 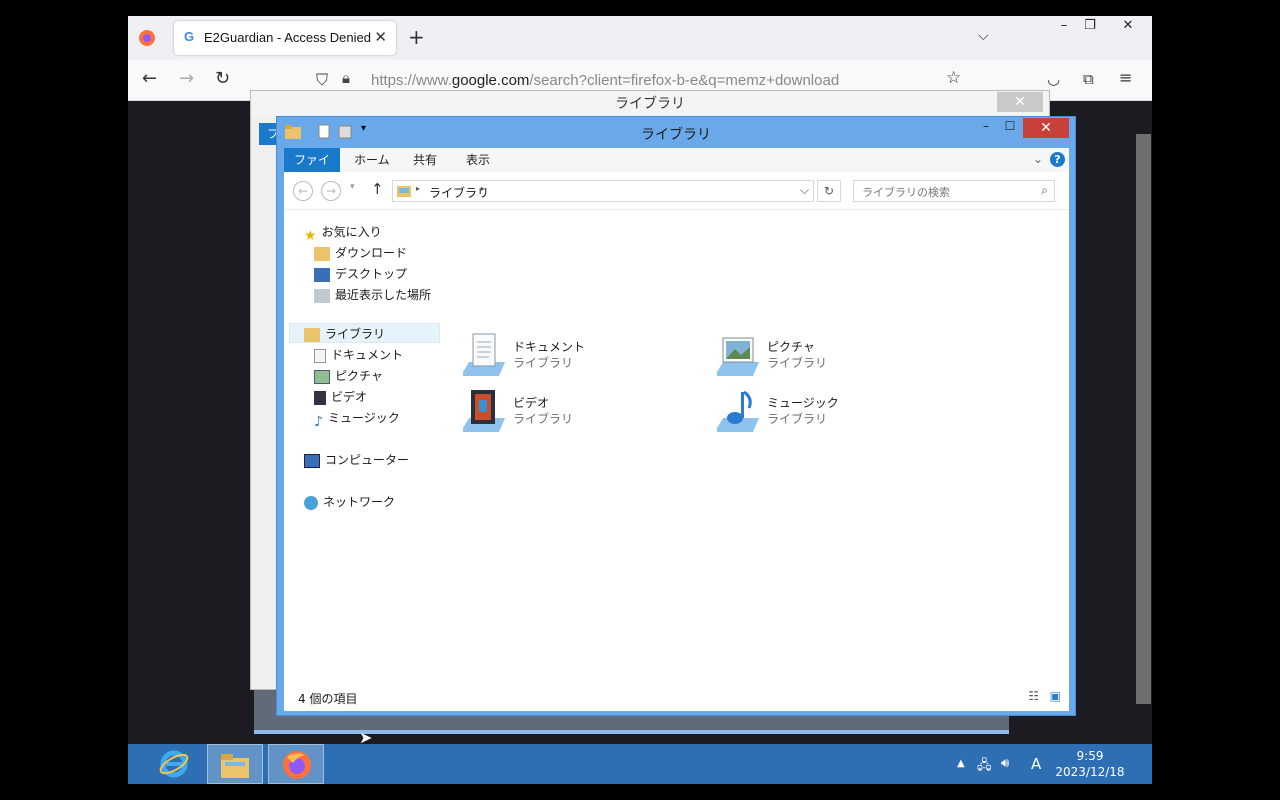 What do you see at coordinates (425, 160) in the screenshot?
I see `tab-share: 共有` at bounding box center [425, 160].